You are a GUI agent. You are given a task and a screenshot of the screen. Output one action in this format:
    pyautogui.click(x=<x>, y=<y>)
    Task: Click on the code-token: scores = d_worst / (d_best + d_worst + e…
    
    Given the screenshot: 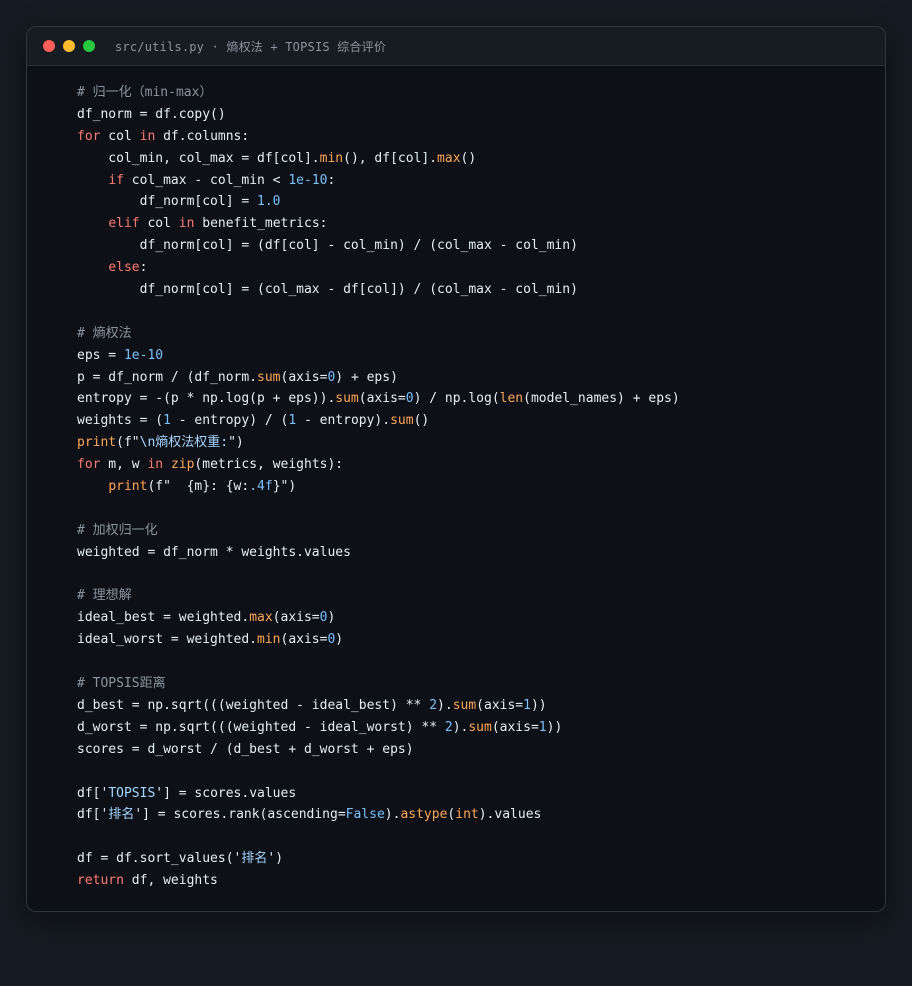 What is the action you would take?
    pyautogui.click(x=245, y=749)
    